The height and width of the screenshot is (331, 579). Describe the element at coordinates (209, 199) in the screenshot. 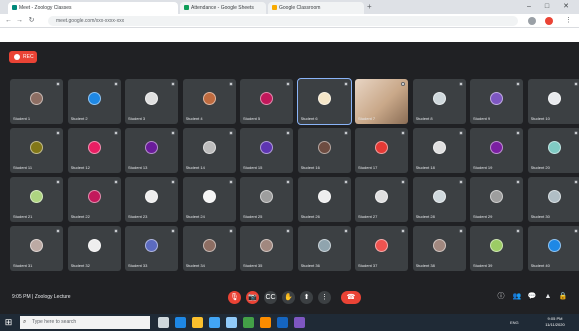

I see `participant-tile: Student 24` at that location.